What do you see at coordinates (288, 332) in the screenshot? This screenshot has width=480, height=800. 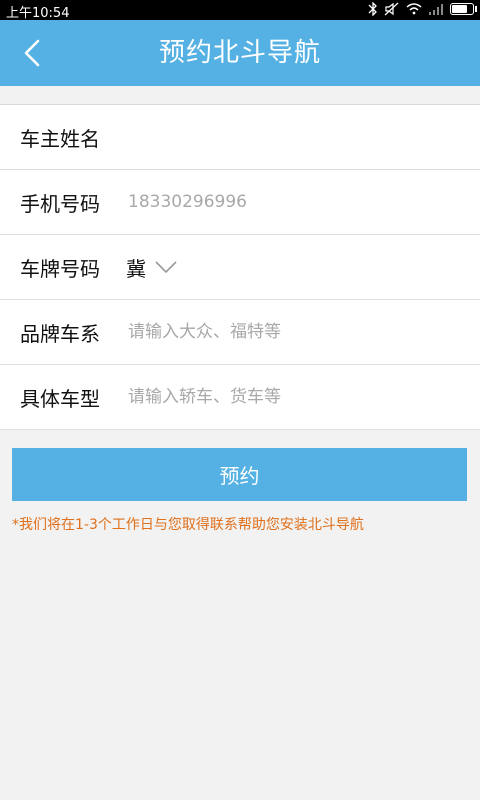 I see `brand-input` at bounding box center [288, 332].